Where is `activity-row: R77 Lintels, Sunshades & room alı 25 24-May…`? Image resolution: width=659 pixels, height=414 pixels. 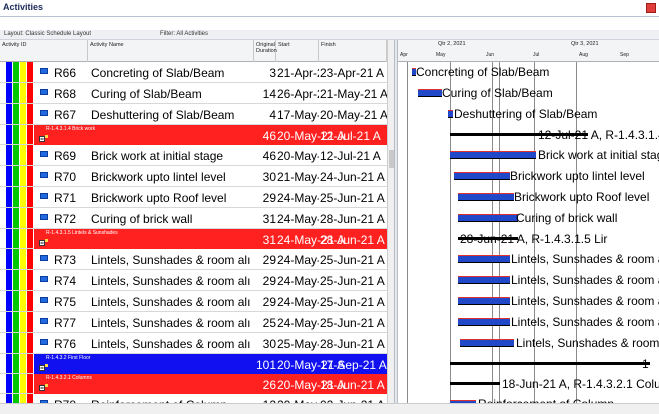
activity-row: R77 Lintels, Sunshades & room alı 25 24-May… is located at coordinates (199, 322).